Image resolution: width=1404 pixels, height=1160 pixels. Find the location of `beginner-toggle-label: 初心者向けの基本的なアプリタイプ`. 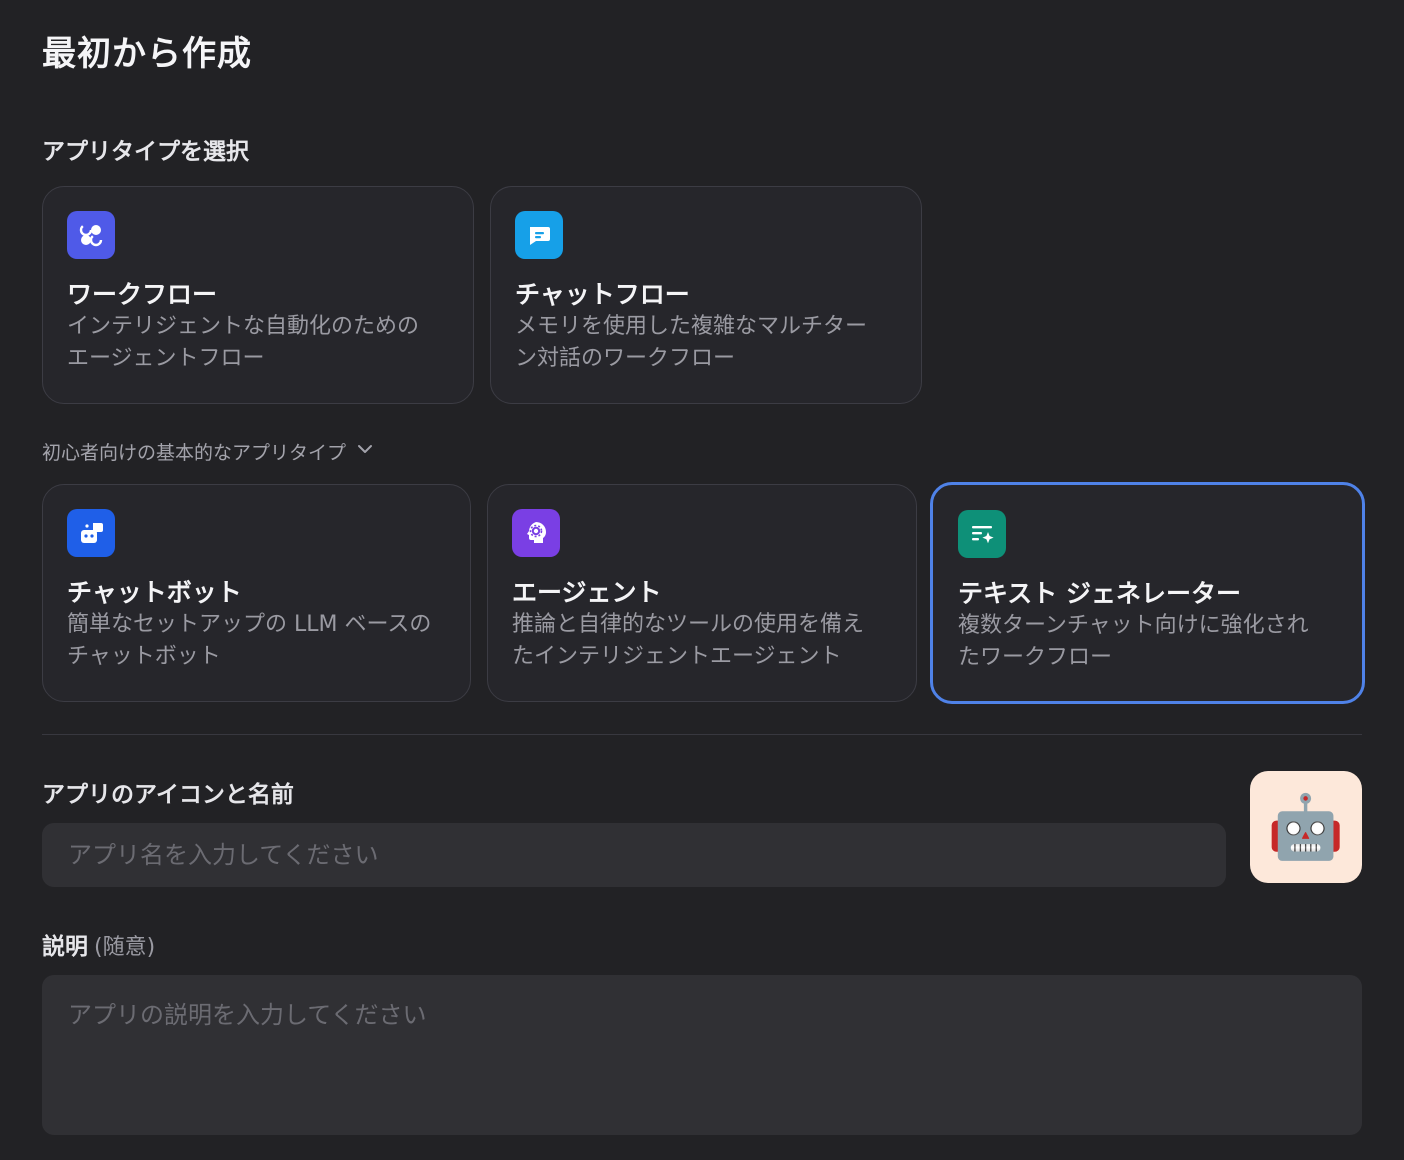

beginner-toggle-label: 初心者向けの基本的なアプリタイプ is located at coordinates (194, 453).